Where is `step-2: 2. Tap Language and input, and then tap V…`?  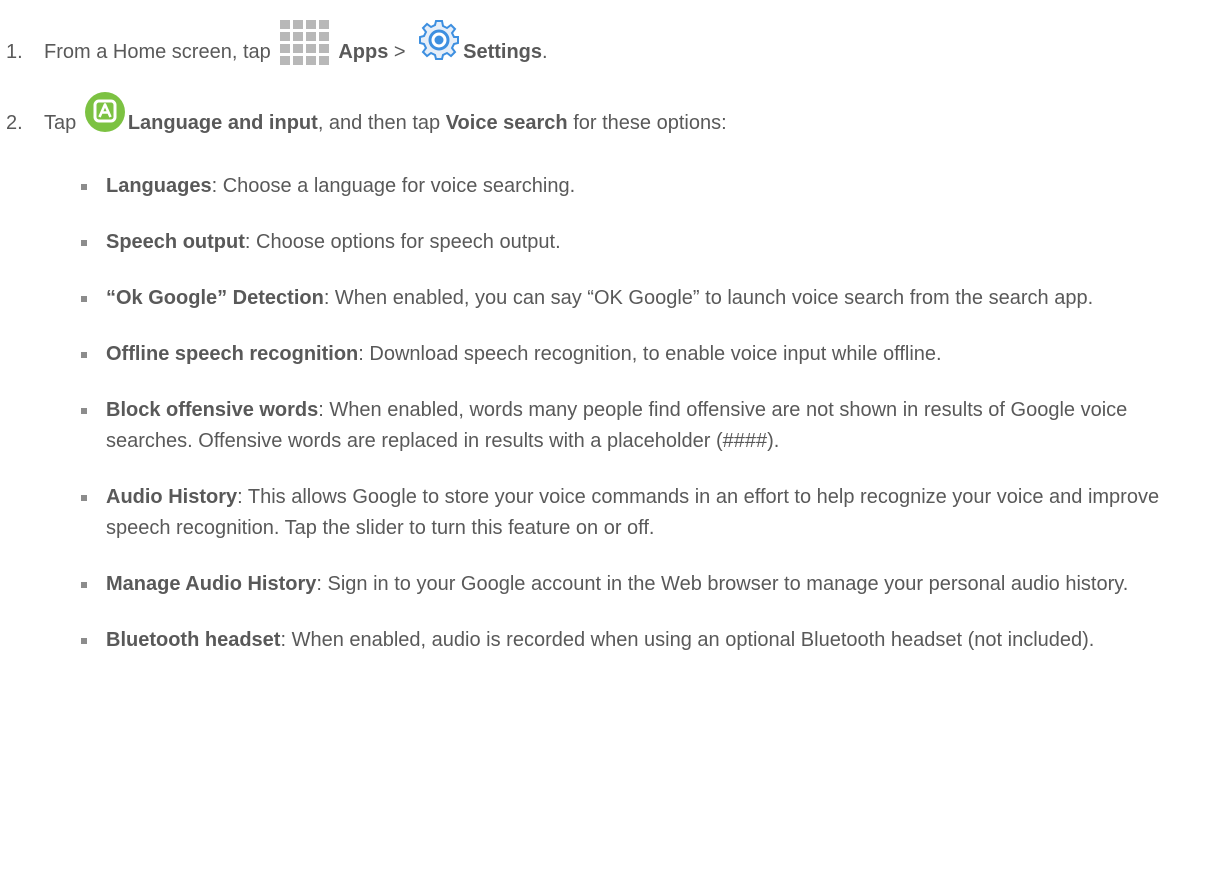
step-2: 2. Tap Language and input, and then tap V… is located at coordinates (363, 115).